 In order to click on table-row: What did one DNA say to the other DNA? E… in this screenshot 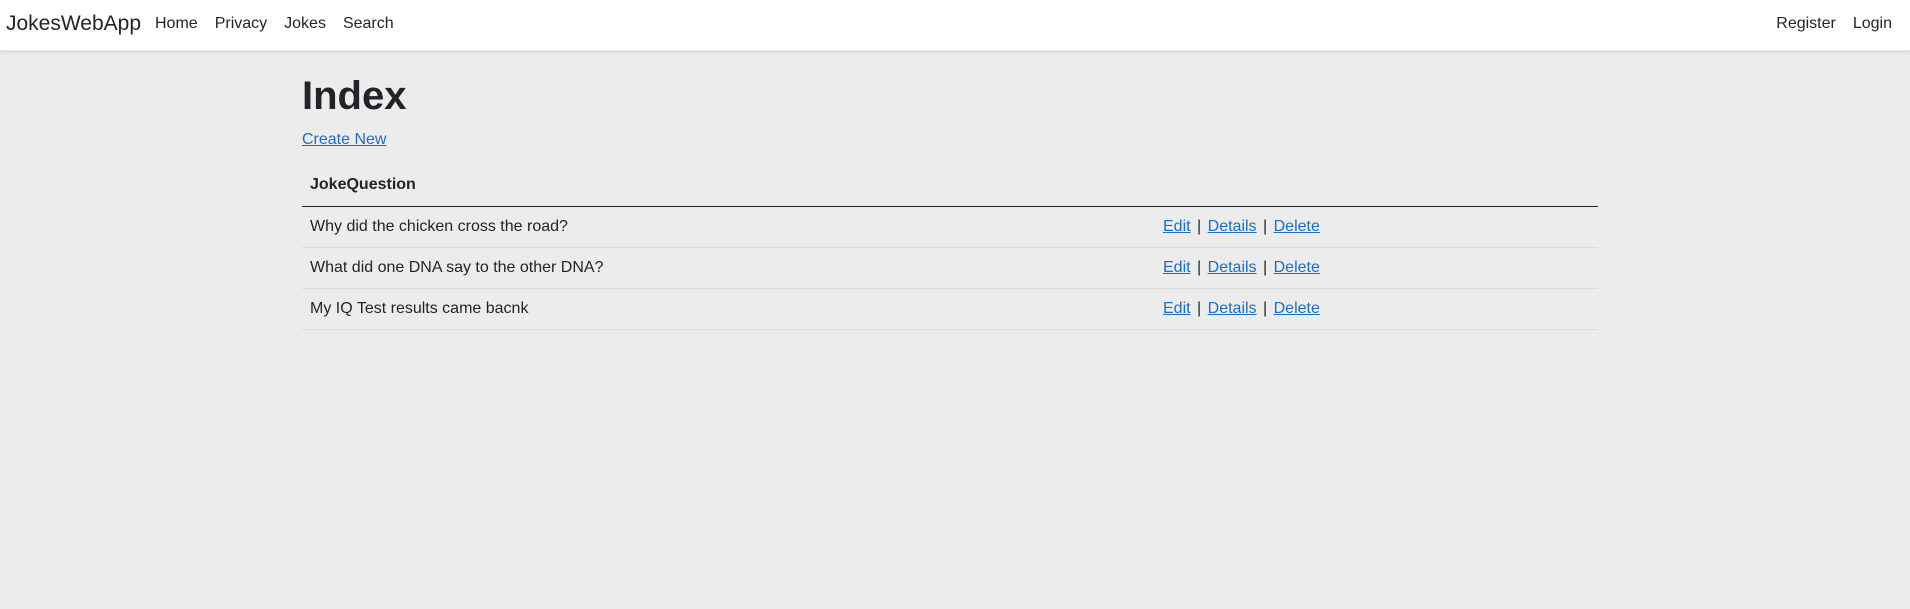, I will do `click(950, 268)`.